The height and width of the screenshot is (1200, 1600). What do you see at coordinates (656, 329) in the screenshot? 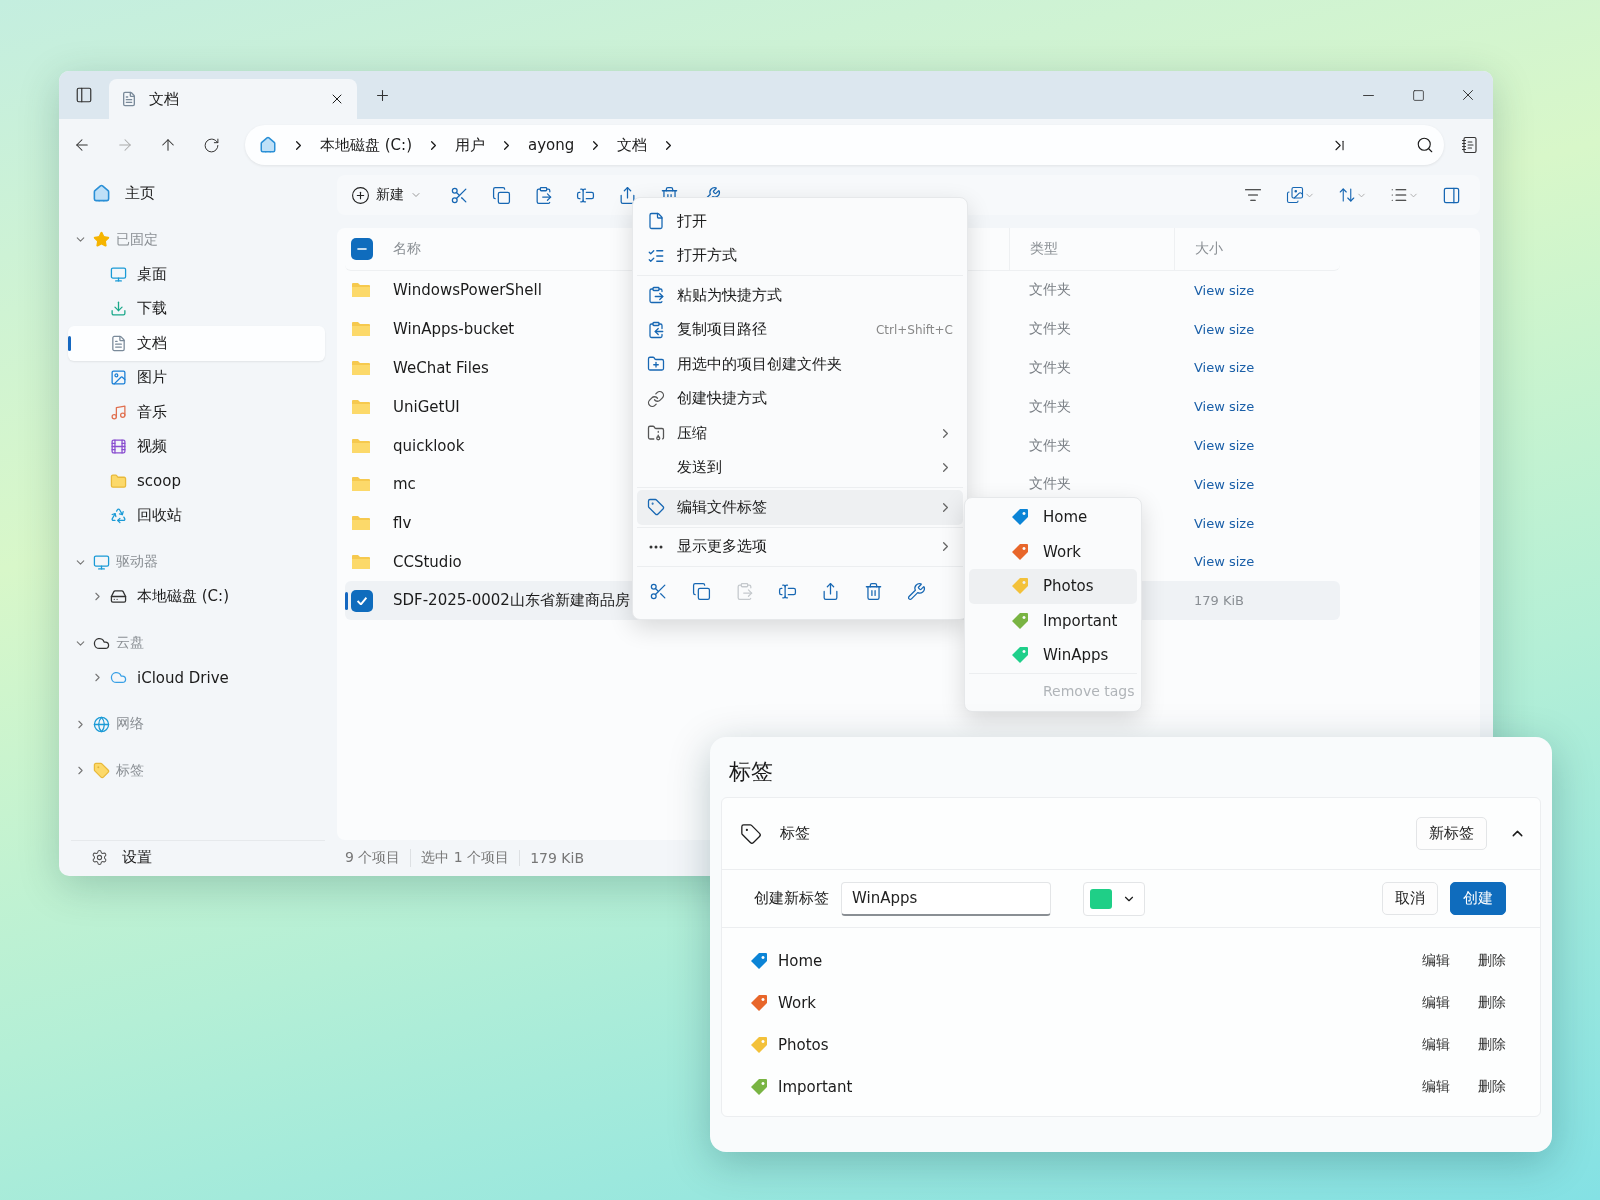
I see `copy-icon` at bounding box center [656, 329].